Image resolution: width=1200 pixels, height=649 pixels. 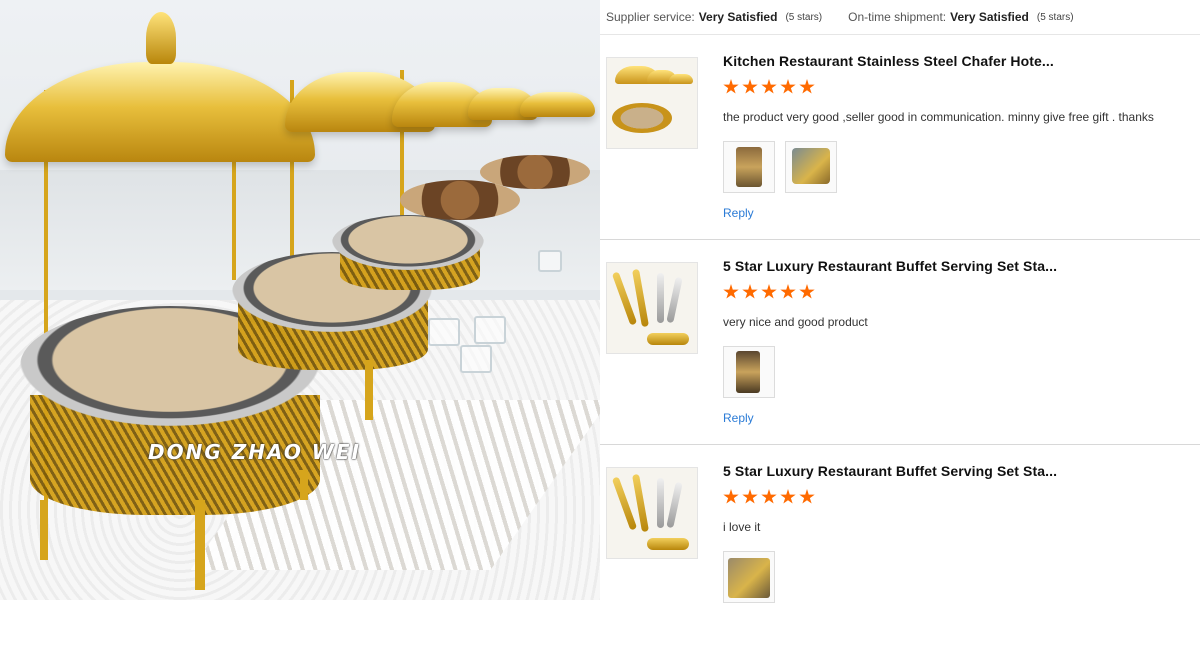 What do you see at coordinates (234, 220) in the screenshot?
I see `chafer-stand` at bounding box center [234, 220].